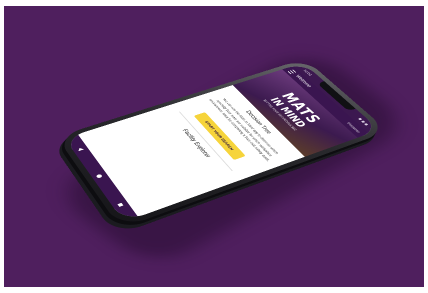 The image size is (428, 293). What do you see at coordinates (366, 124) in the screenshot?
I see `battery-icon` at bounding box center [366, 124].